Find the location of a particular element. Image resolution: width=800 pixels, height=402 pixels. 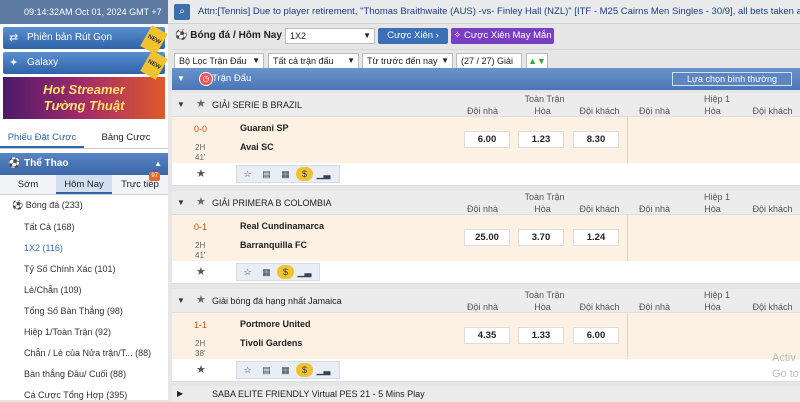

lucky-parlay-label: Cược Xiên May Mắn is located at coordinates (508, 35).